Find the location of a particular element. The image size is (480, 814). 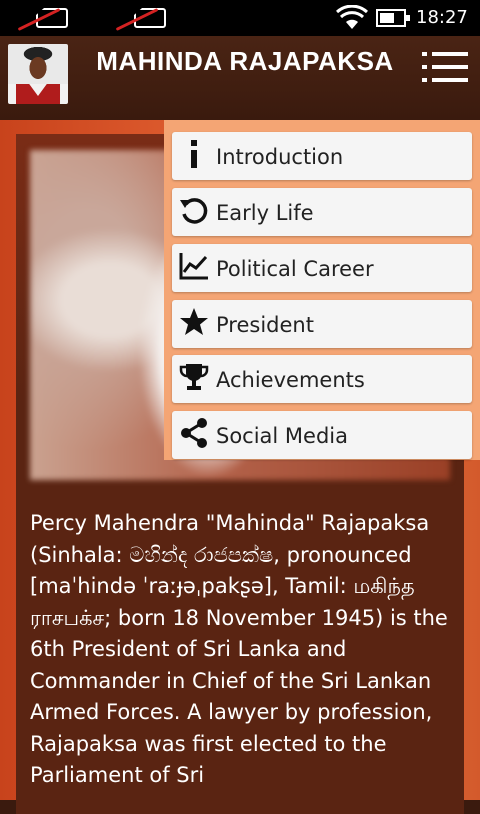

menu-item-label: Achievements is located at coordinates (290, 380).